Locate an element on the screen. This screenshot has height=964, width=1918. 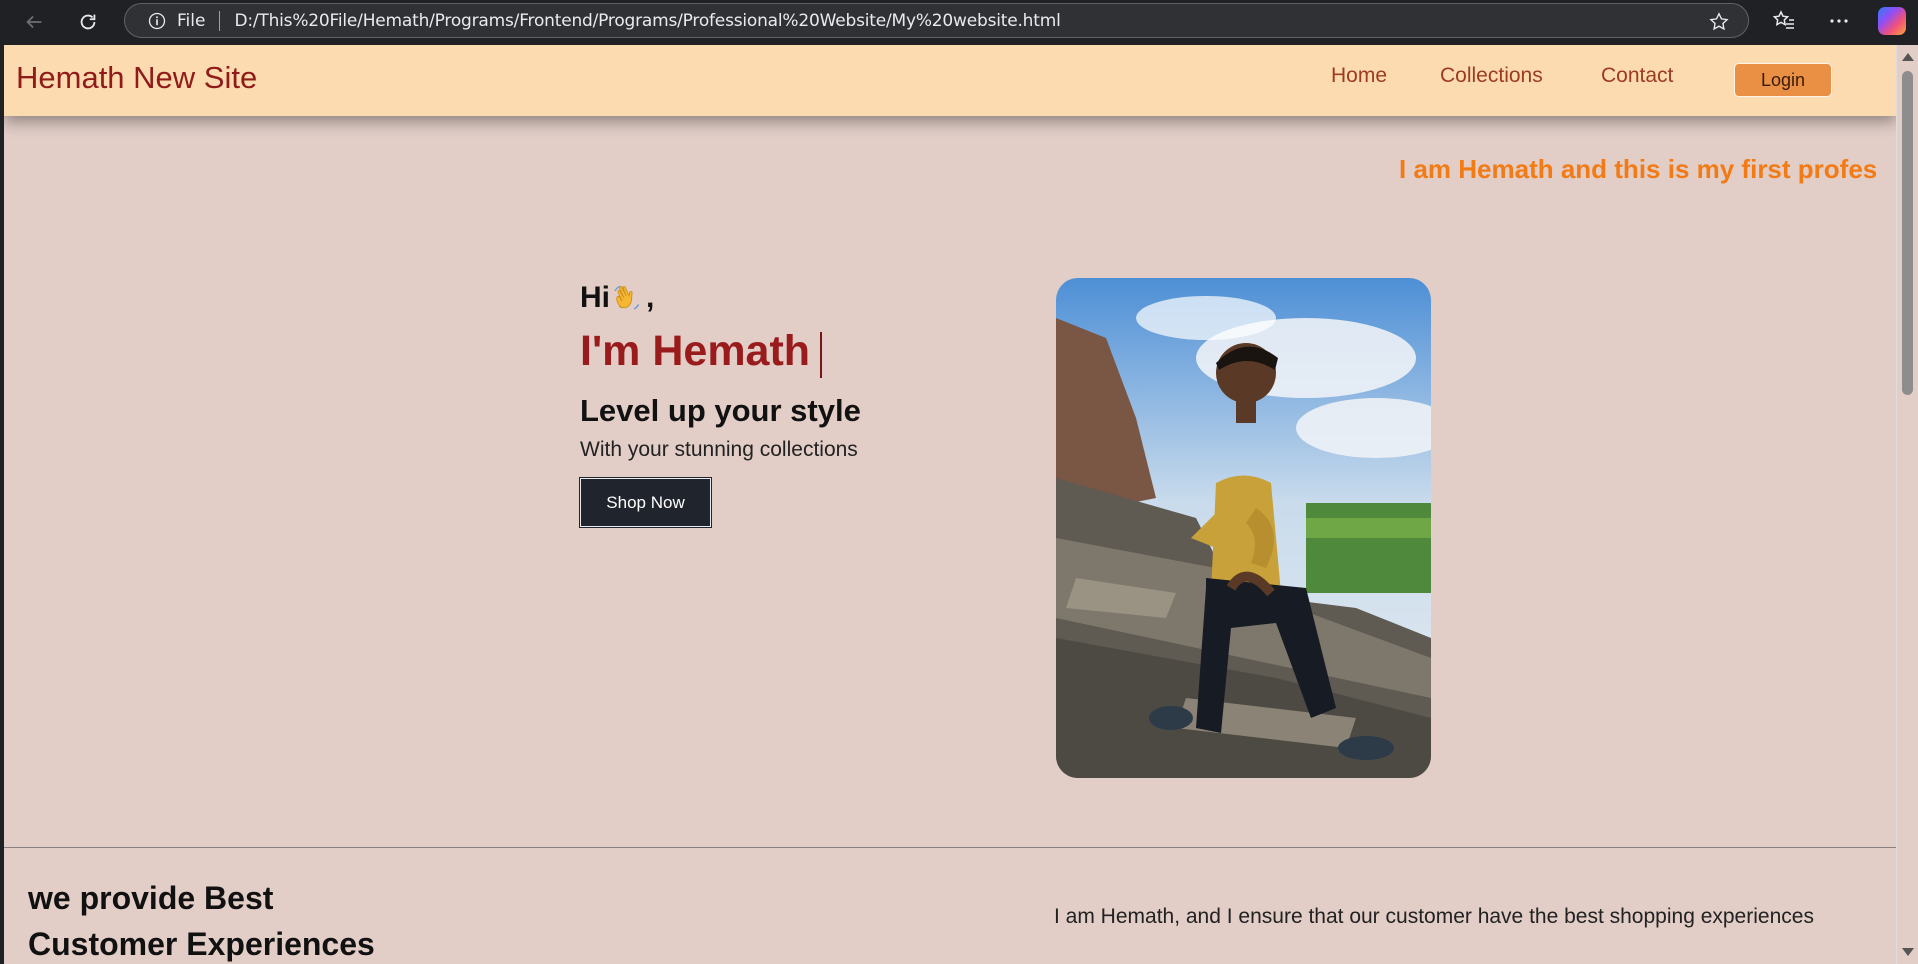
section-divider is located at coordinates (950, 847).